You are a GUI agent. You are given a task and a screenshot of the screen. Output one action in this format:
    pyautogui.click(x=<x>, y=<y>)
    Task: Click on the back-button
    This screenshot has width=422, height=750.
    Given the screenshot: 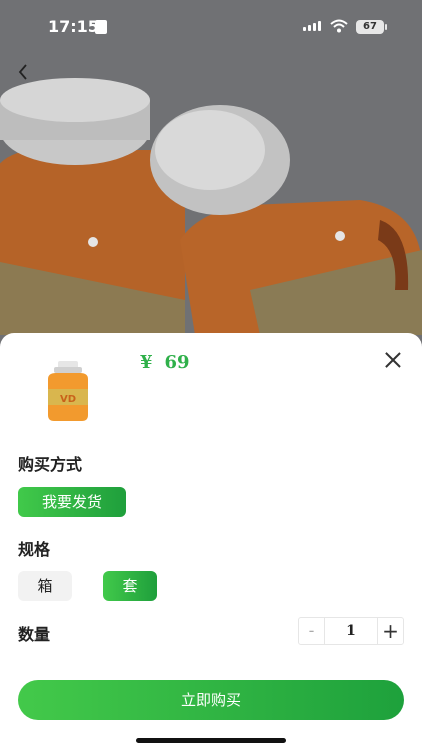 What is the action you would take?
    pyautogui.click(x=24, y=72)
    